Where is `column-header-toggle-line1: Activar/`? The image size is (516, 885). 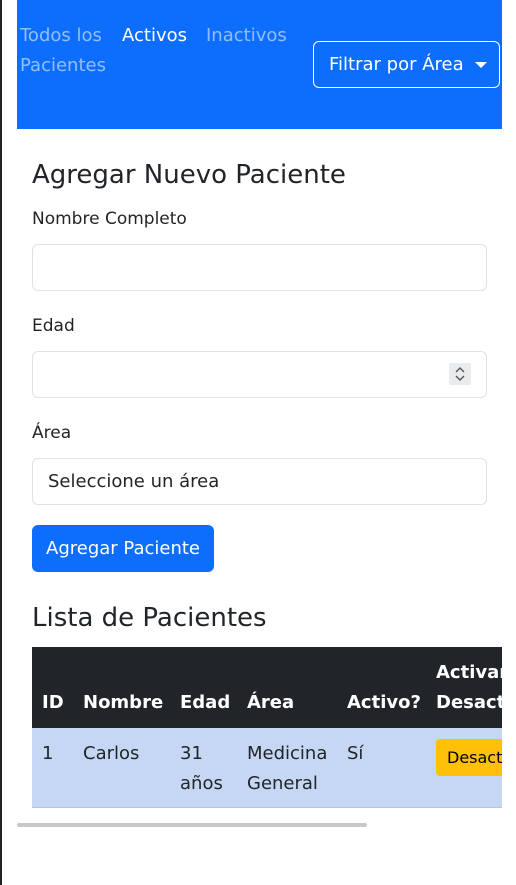
column-header-toggle-line1: Activar/ is located at coordinates (469, 672).